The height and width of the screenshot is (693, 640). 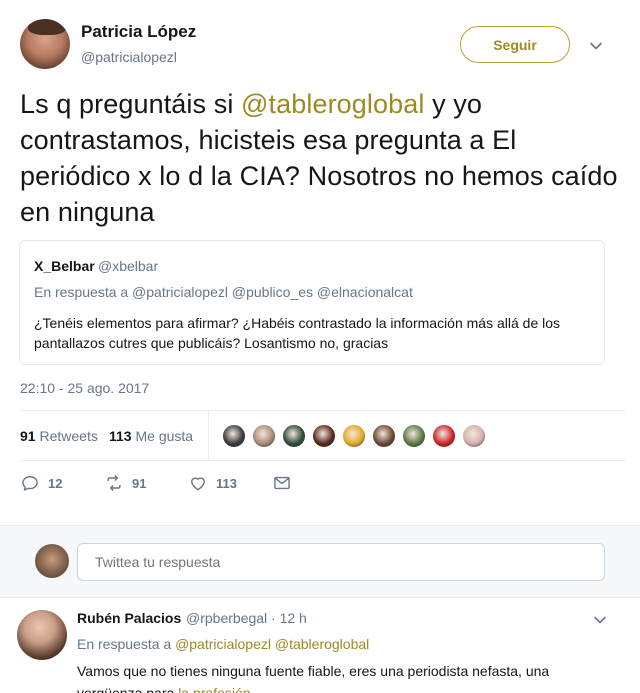 I want to click on retweets-count: 91, so click(x=28, y=436).